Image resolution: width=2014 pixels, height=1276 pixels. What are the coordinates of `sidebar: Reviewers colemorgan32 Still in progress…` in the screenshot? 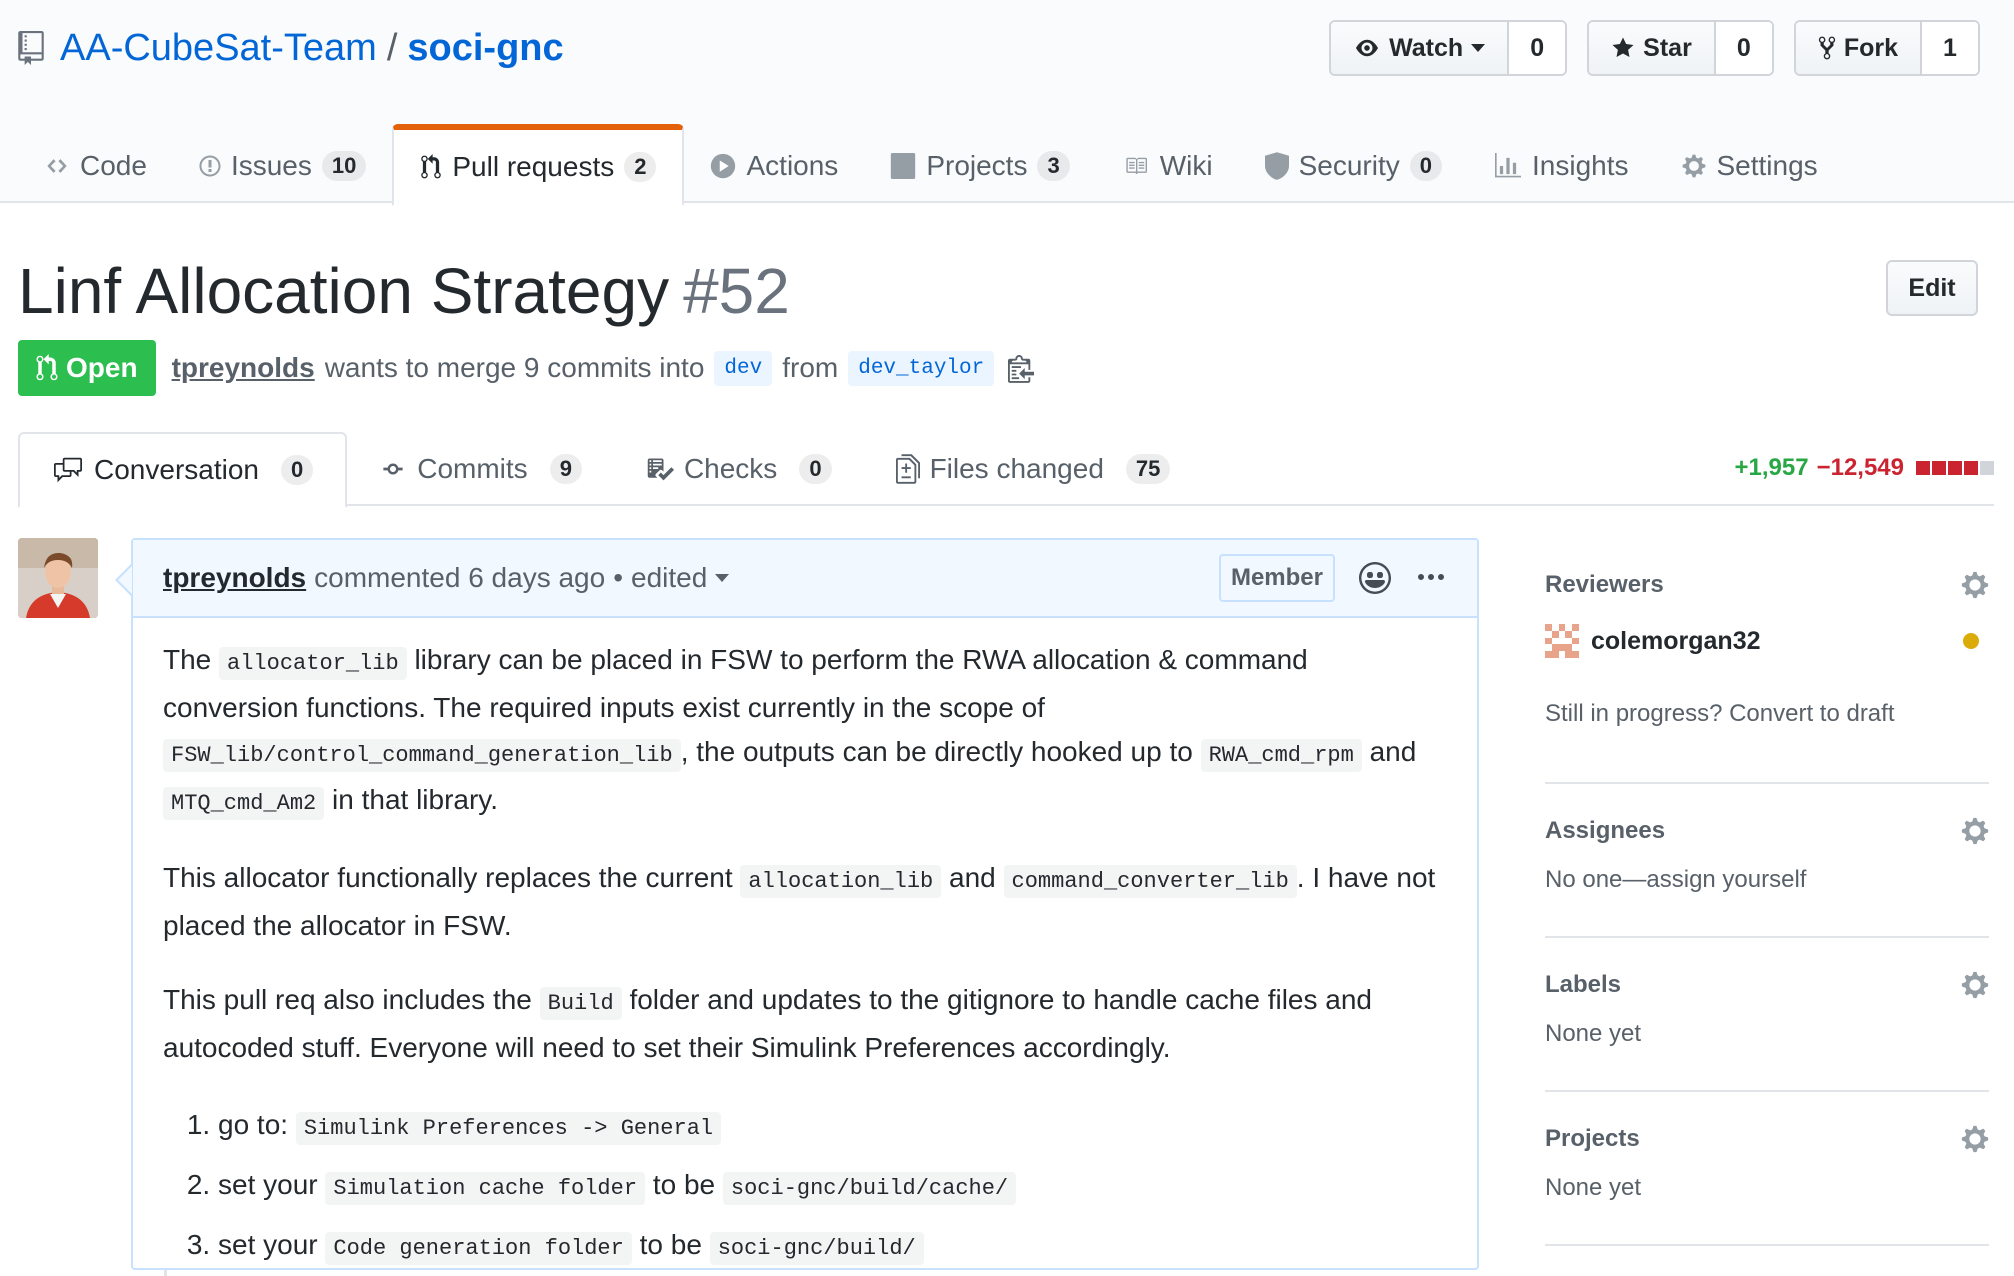 It's located at (1767, 892).